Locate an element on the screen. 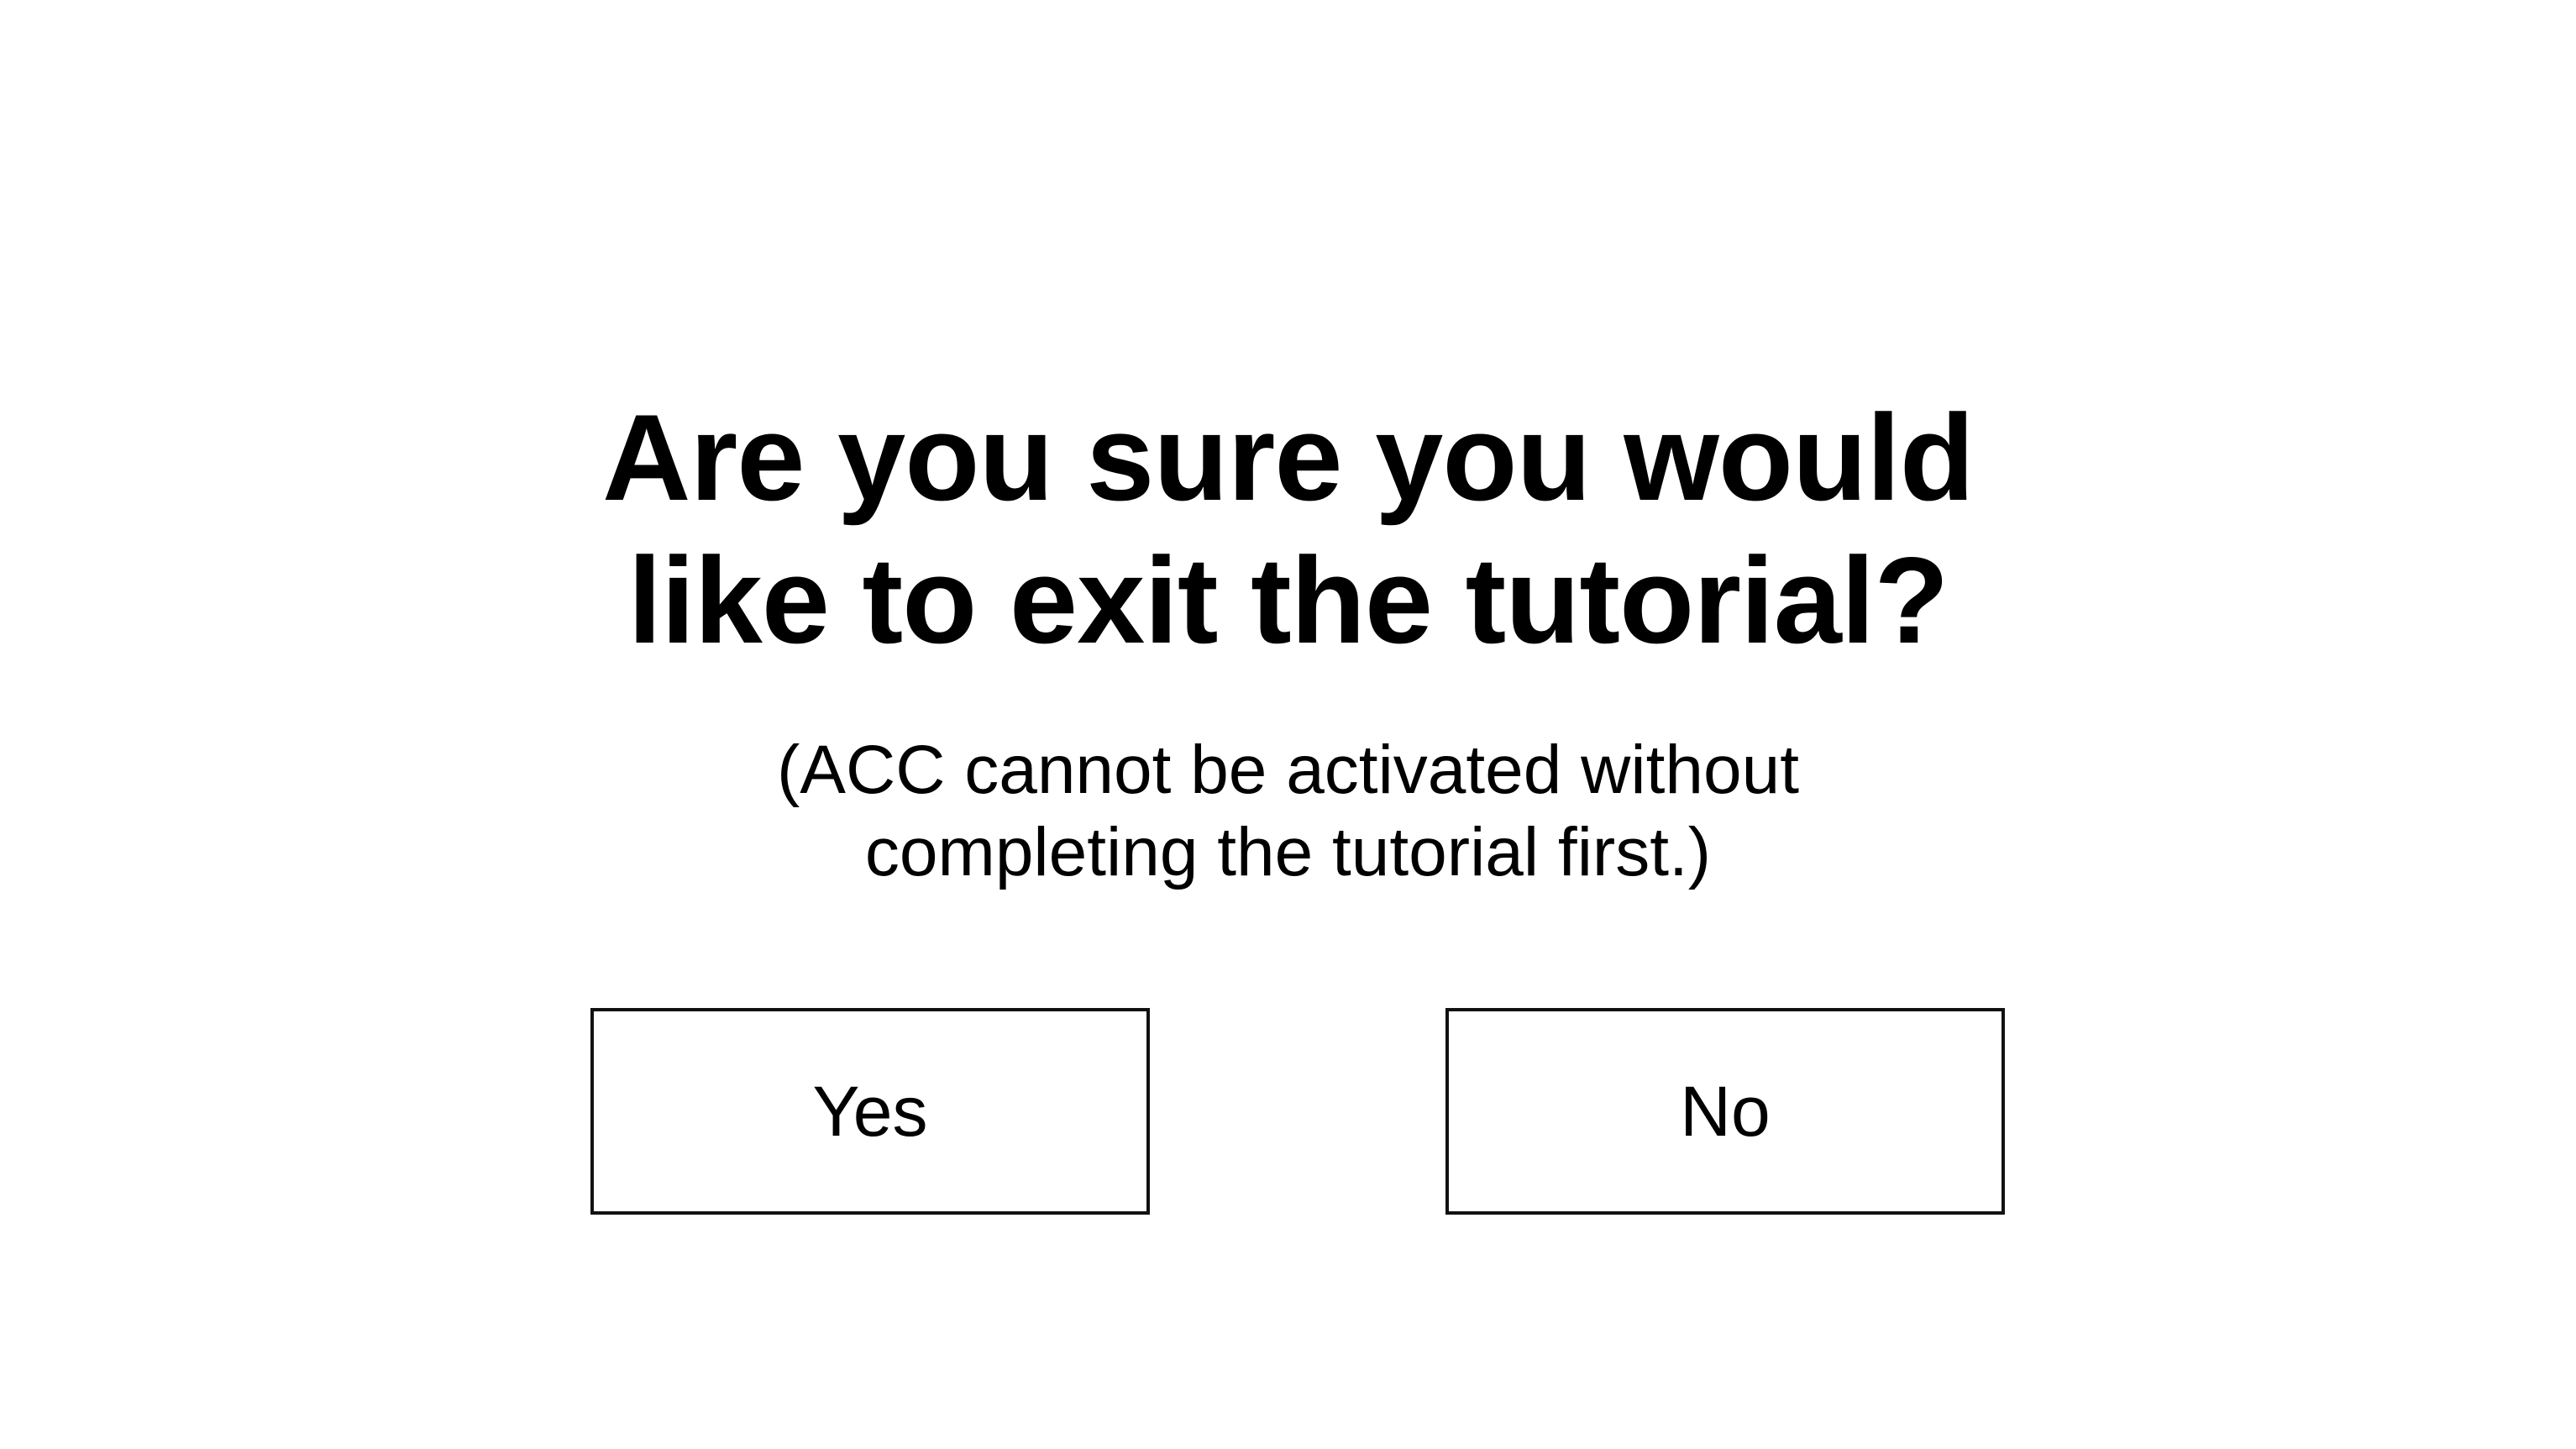  dialog-subtitle-line-2: completing the tutorial first.) is located at coordinates (1288, 852).